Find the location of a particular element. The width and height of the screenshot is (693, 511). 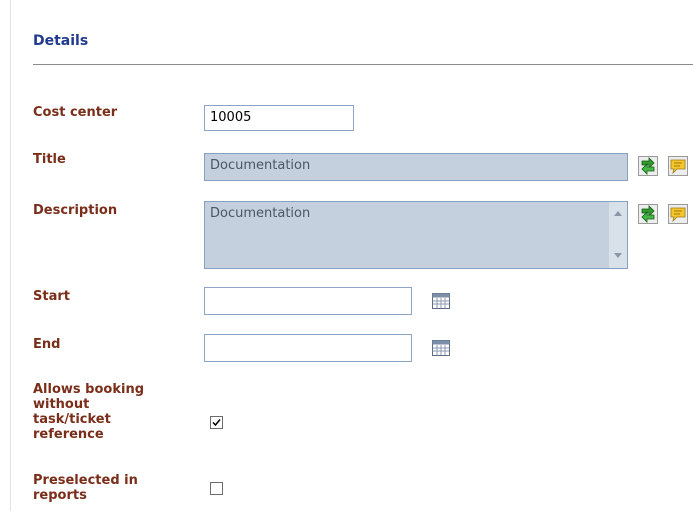

checkmark-icon is located at coordinates (216, 423).